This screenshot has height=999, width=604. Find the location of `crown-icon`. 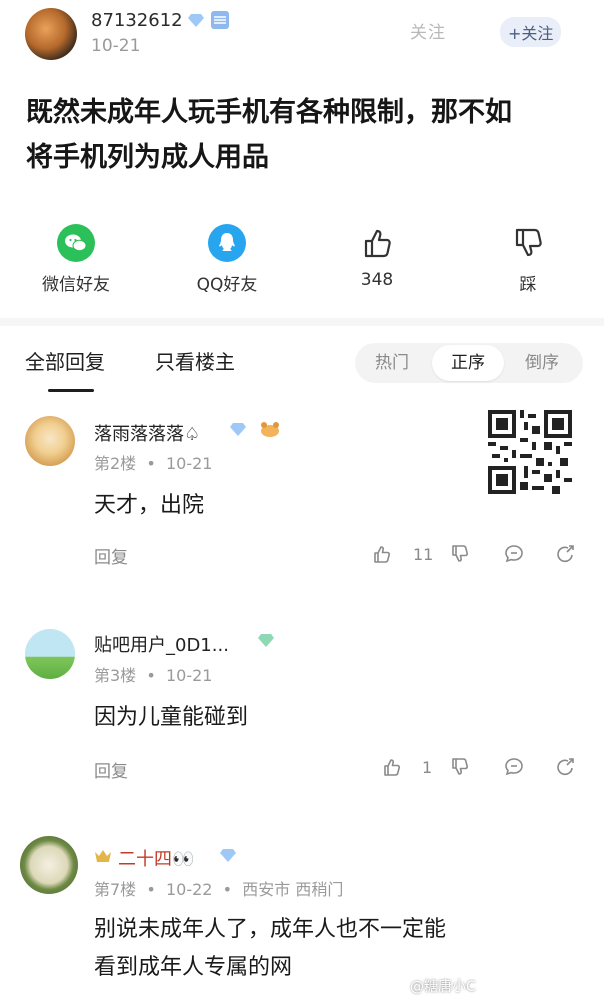

crown-icon is located at coordinates (103, 856).